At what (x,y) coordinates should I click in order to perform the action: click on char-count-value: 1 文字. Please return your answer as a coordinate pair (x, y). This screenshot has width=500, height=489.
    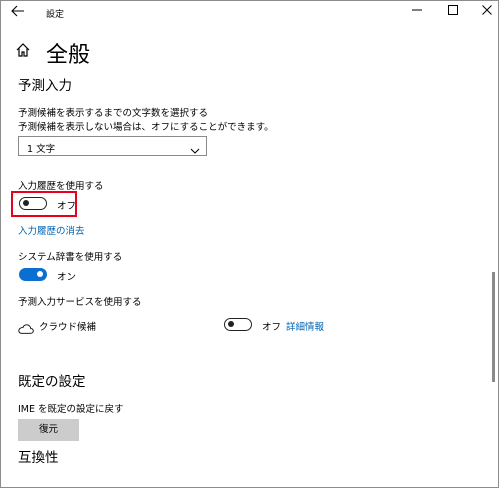
    Looking at the image, I should click on (41, 149).